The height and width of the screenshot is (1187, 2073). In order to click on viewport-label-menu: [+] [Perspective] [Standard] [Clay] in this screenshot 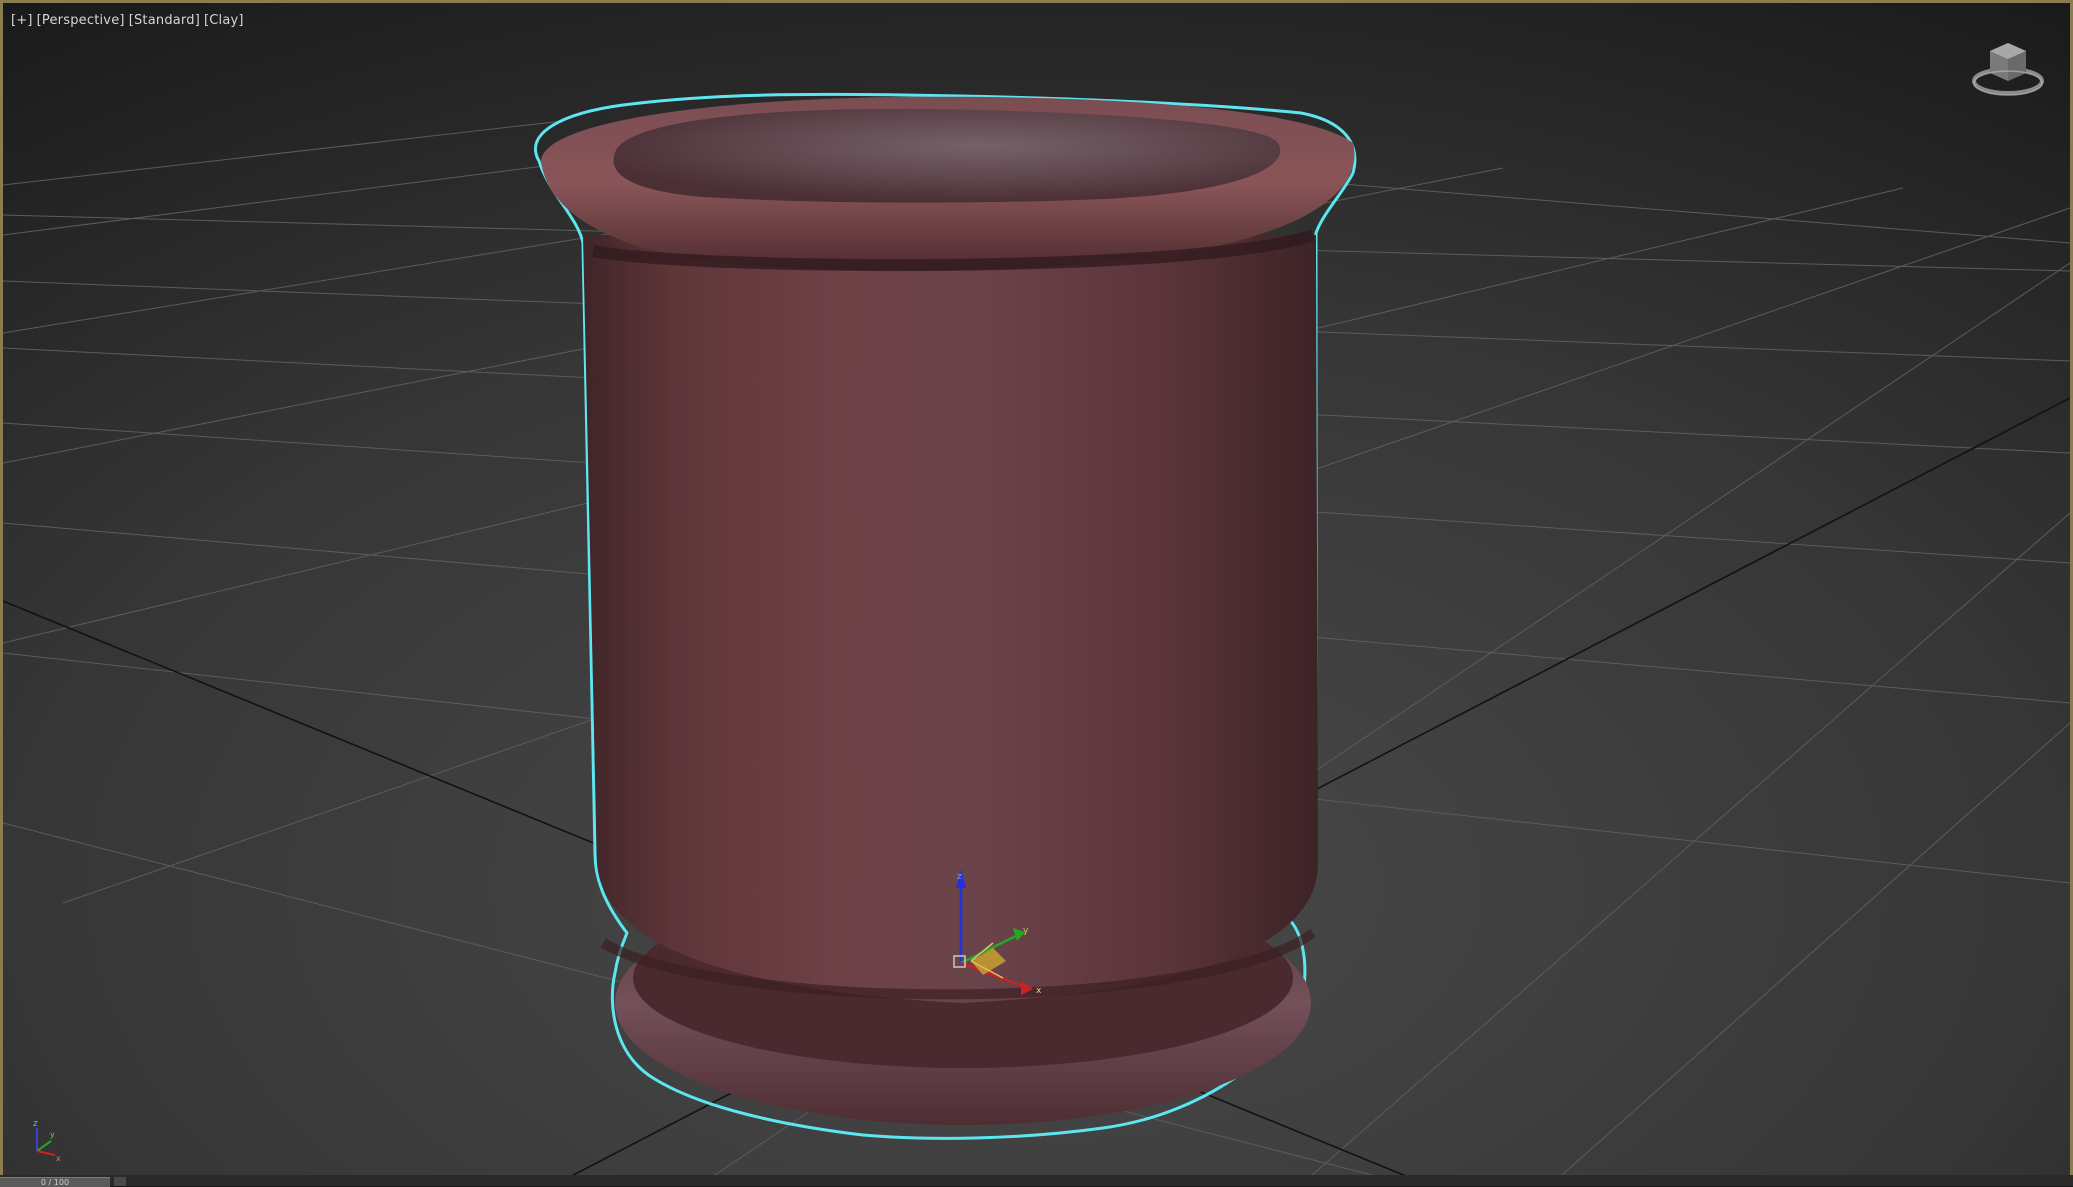, I will do `click(129, 20)`.